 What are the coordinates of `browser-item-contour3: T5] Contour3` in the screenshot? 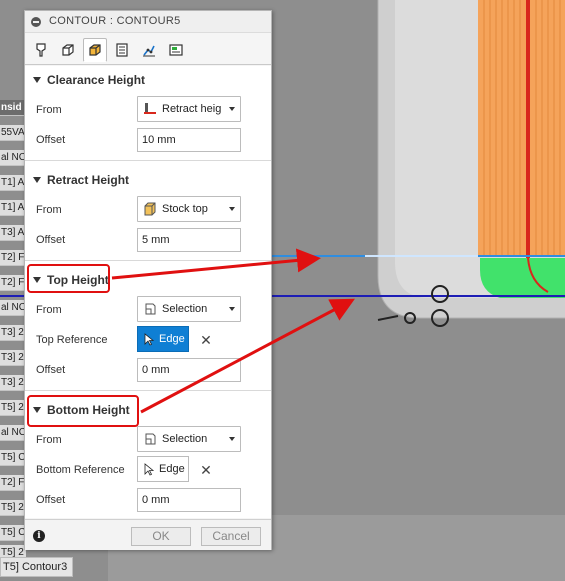 It's located at (36, 567).